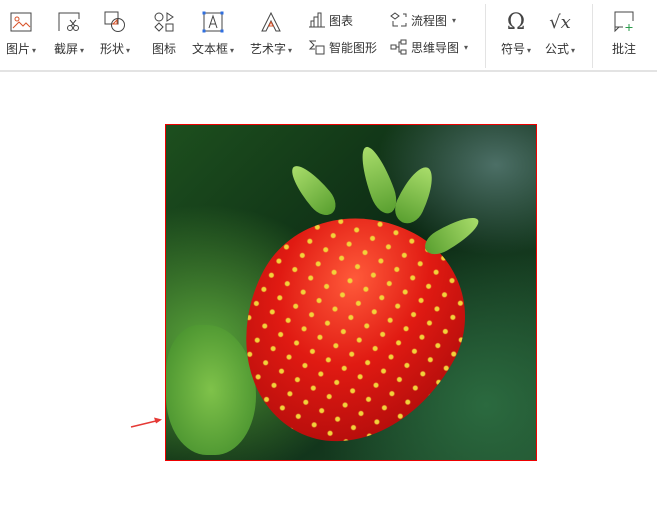  I want to click on wordart-label: 艺术字, so click(268, 49).